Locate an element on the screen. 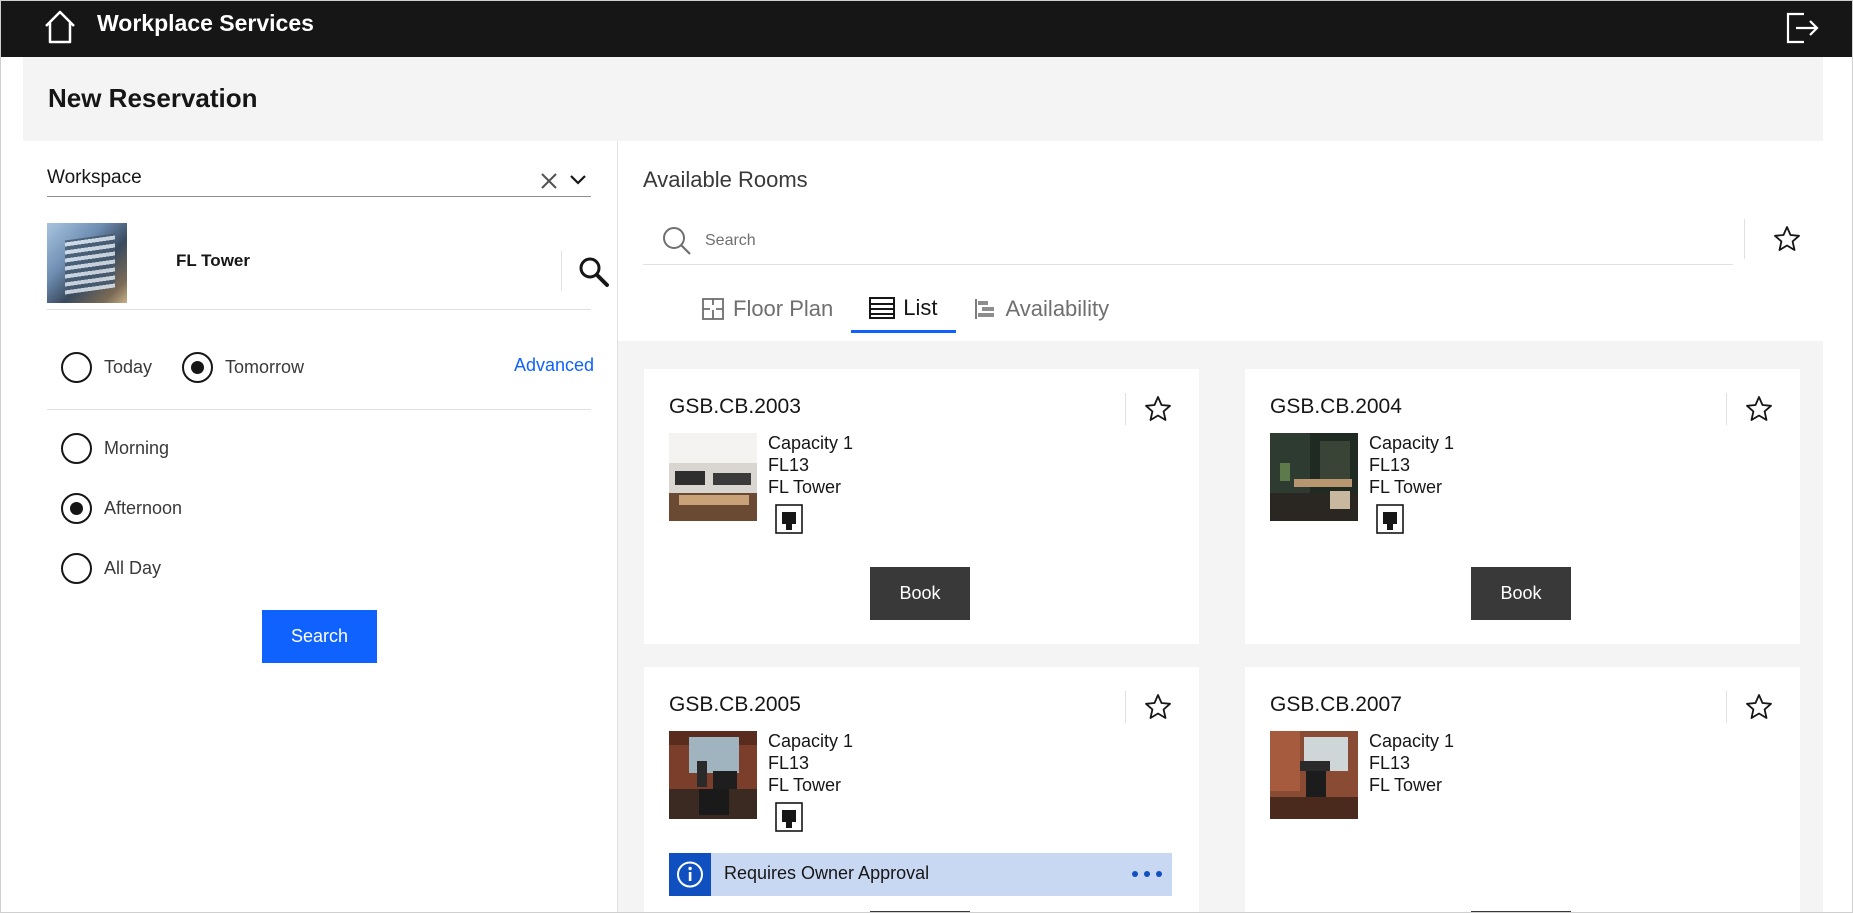  info-icon-box is located at coordinates (690, 874).